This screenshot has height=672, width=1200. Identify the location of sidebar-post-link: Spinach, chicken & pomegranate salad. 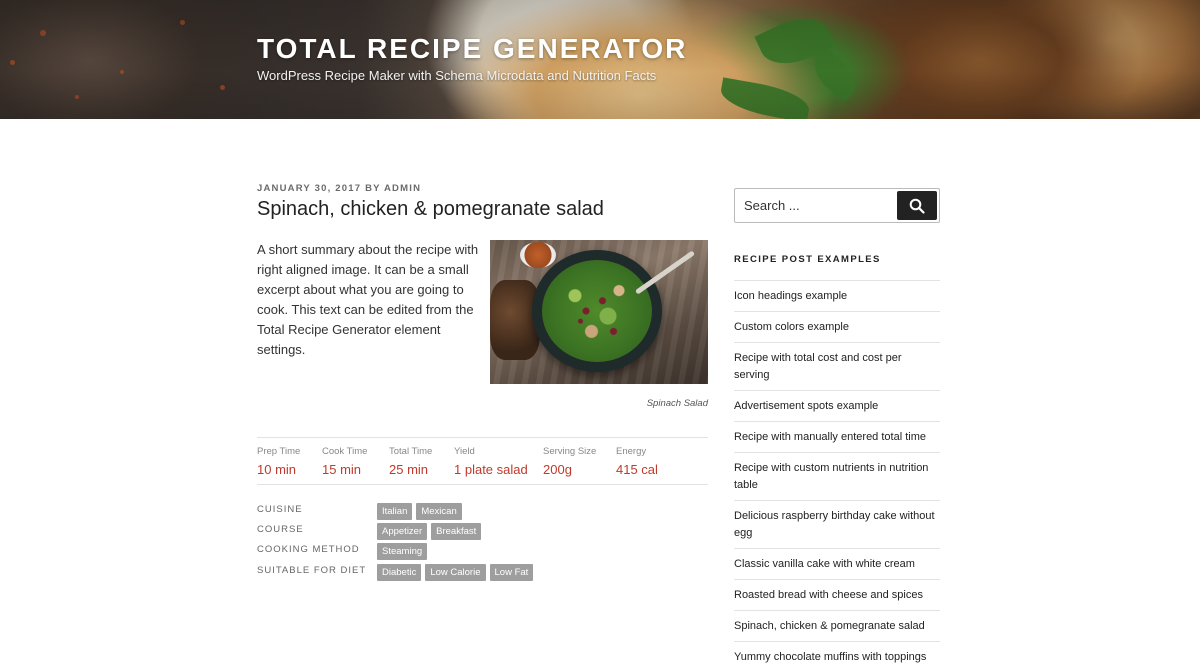
(837, 625).